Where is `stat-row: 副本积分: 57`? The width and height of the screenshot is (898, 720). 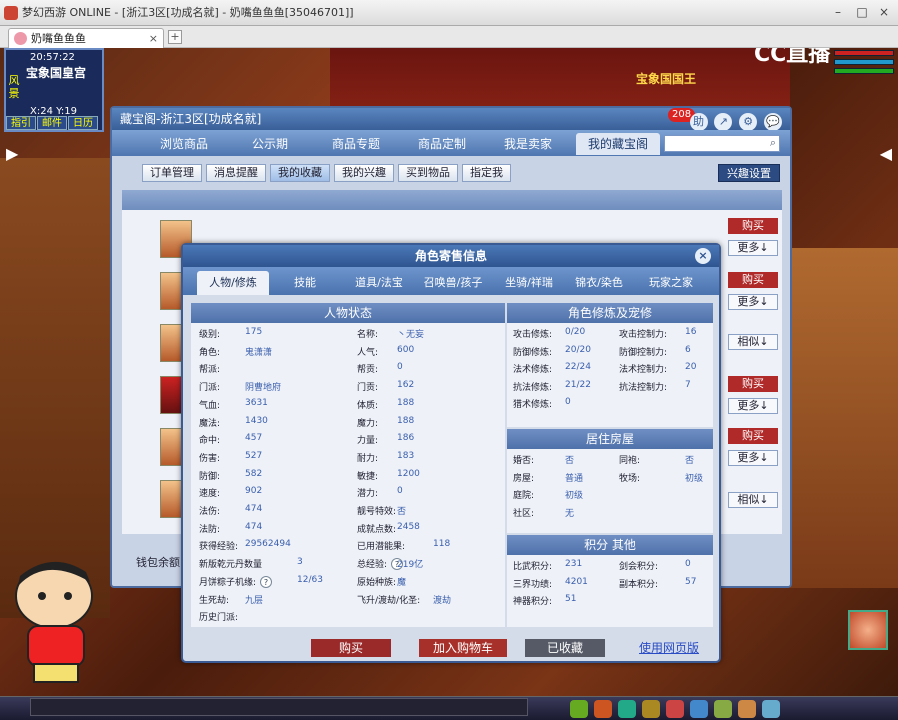
stat-row: 副本积分: 57 is located at coordinates (657, 583).